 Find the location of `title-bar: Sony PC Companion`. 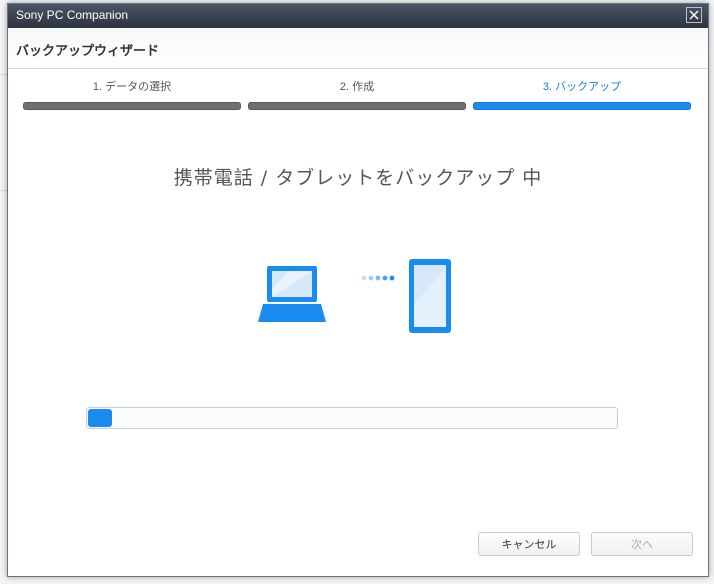

title-bar: Sony PC Companion is located at coordinates (358, 16).